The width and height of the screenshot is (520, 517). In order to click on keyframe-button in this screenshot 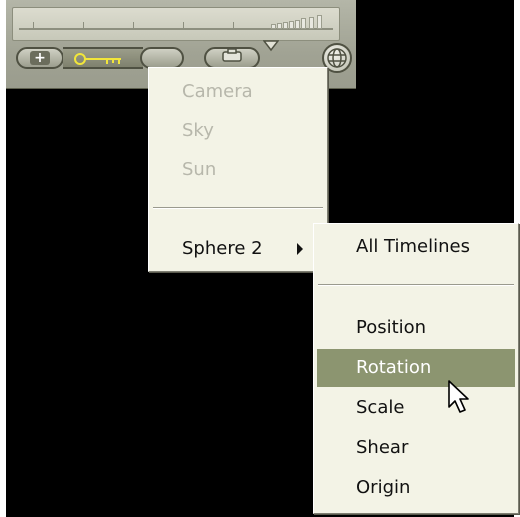, I will do `click(103, 58)`.